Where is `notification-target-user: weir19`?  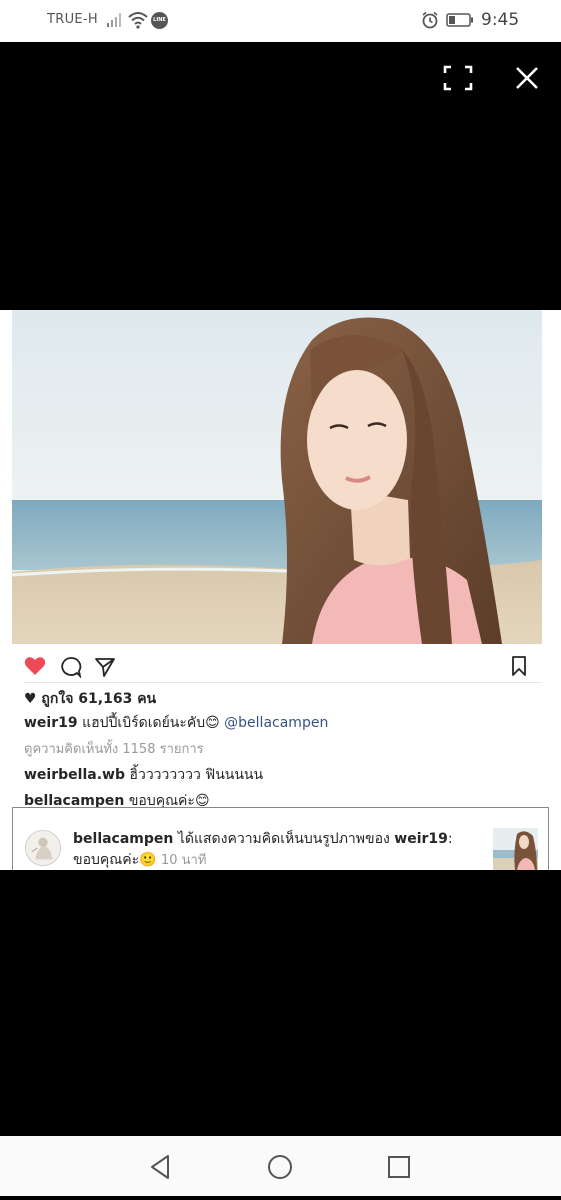 notification-target-user: weir19 is located at coordinates (421, 839).